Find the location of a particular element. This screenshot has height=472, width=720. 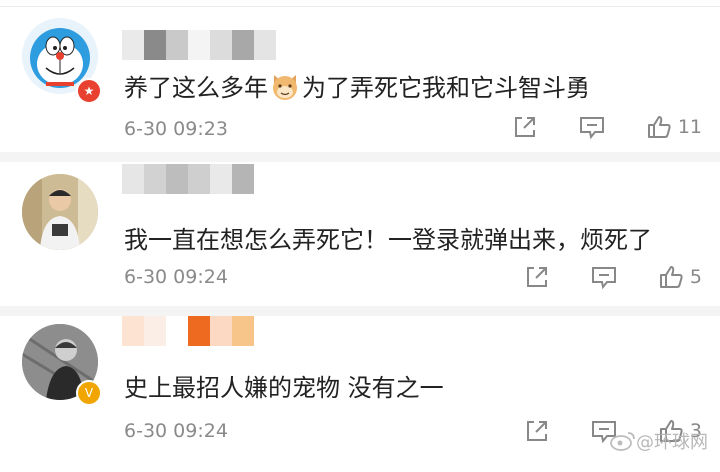

comment-time: 6-30 09:23 is located at coordinates (176, 129).